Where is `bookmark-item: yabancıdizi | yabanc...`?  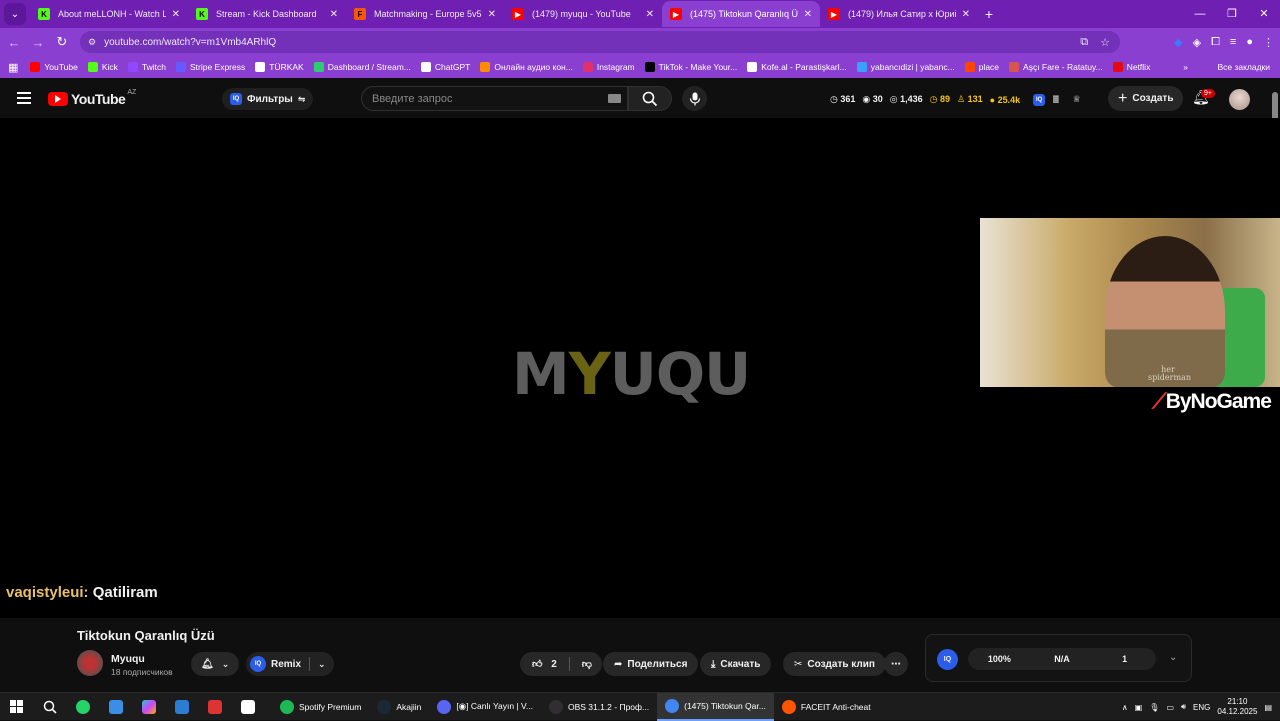
bookmark-item: yabancıdizi | yabanc... is located at coordinates (905, 67).